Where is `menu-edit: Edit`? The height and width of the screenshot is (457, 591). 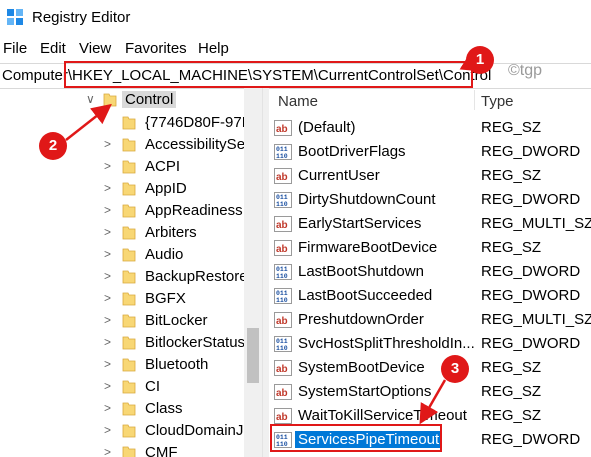 menu-edit: Edit is located at coordinates (53, 48).